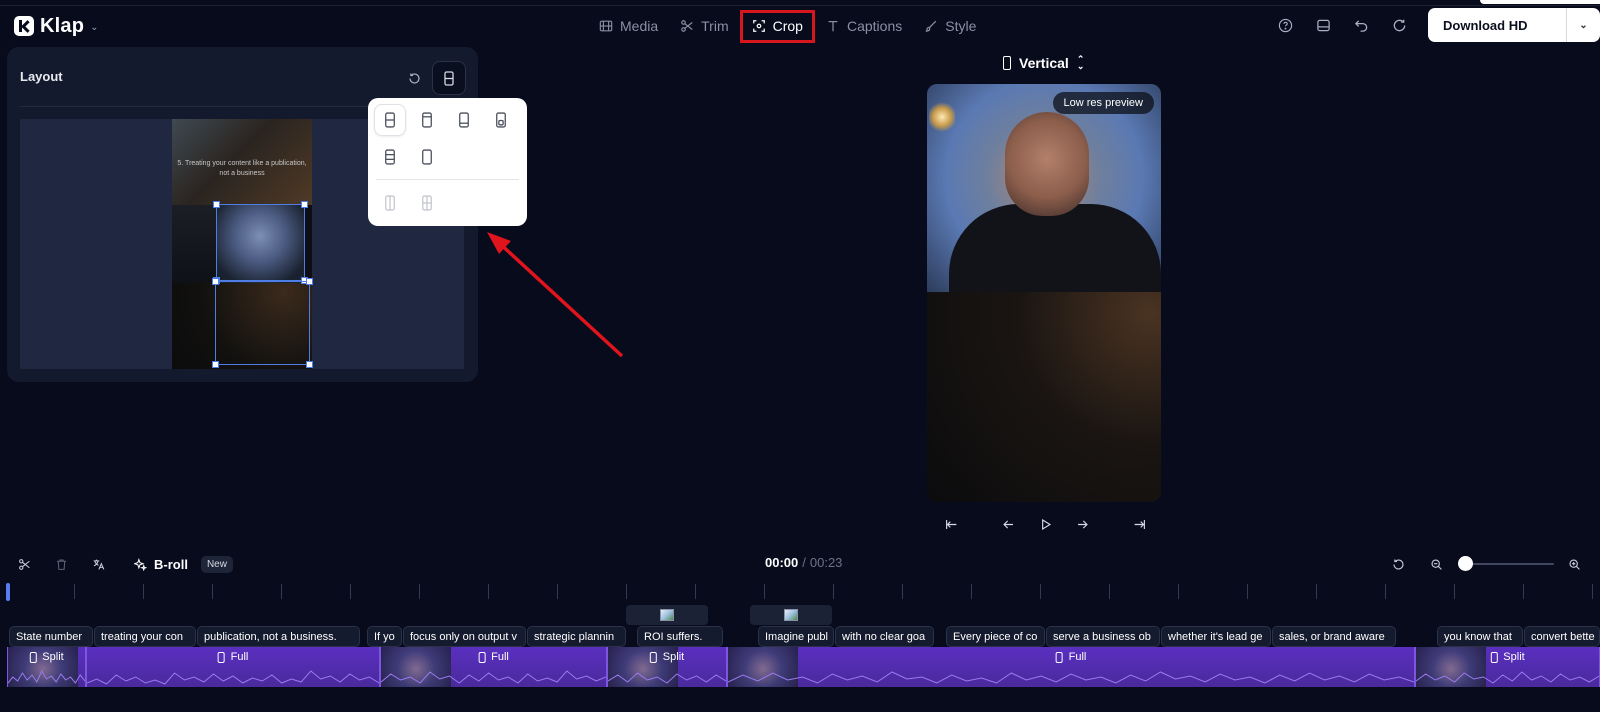 This screenshot has height=712, width=1600. I want to click on zoom-slider-handle, so click(1465, 563).